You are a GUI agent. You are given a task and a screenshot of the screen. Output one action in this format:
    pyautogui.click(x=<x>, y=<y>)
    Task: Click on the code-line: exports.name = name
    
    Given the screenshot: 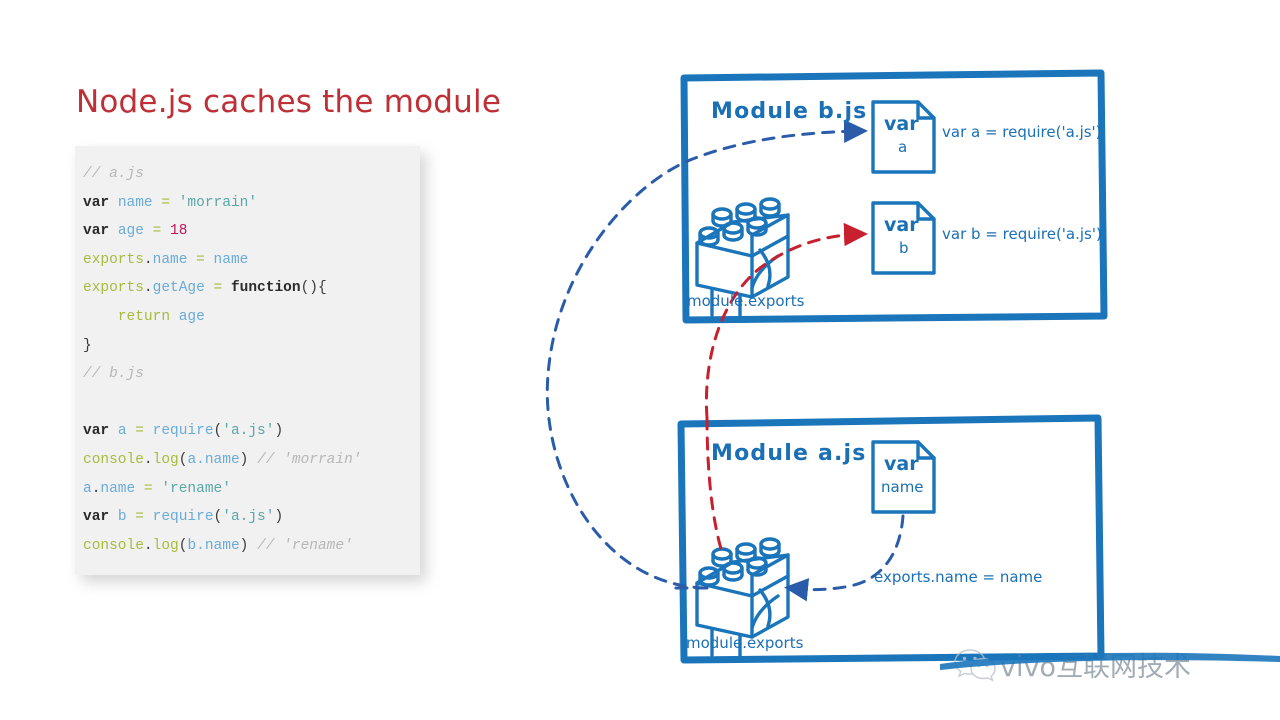 What is the action you would take?
    pyautogui.click(x=251, y=260)
    